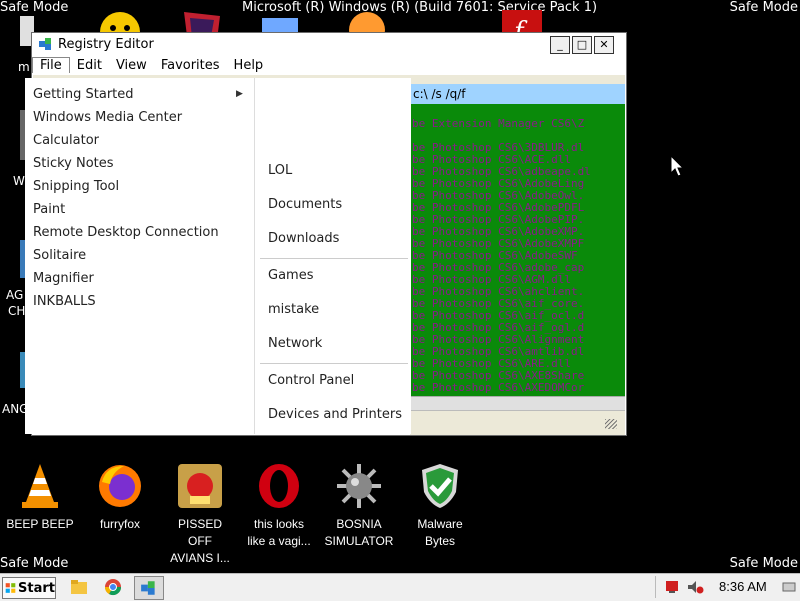 The height and width of the screenshot is (601, 800). Describe the element at coordinates (763, 563) in the screenshot. I see `safe-mode-label-br: Safe Mode` at that location.